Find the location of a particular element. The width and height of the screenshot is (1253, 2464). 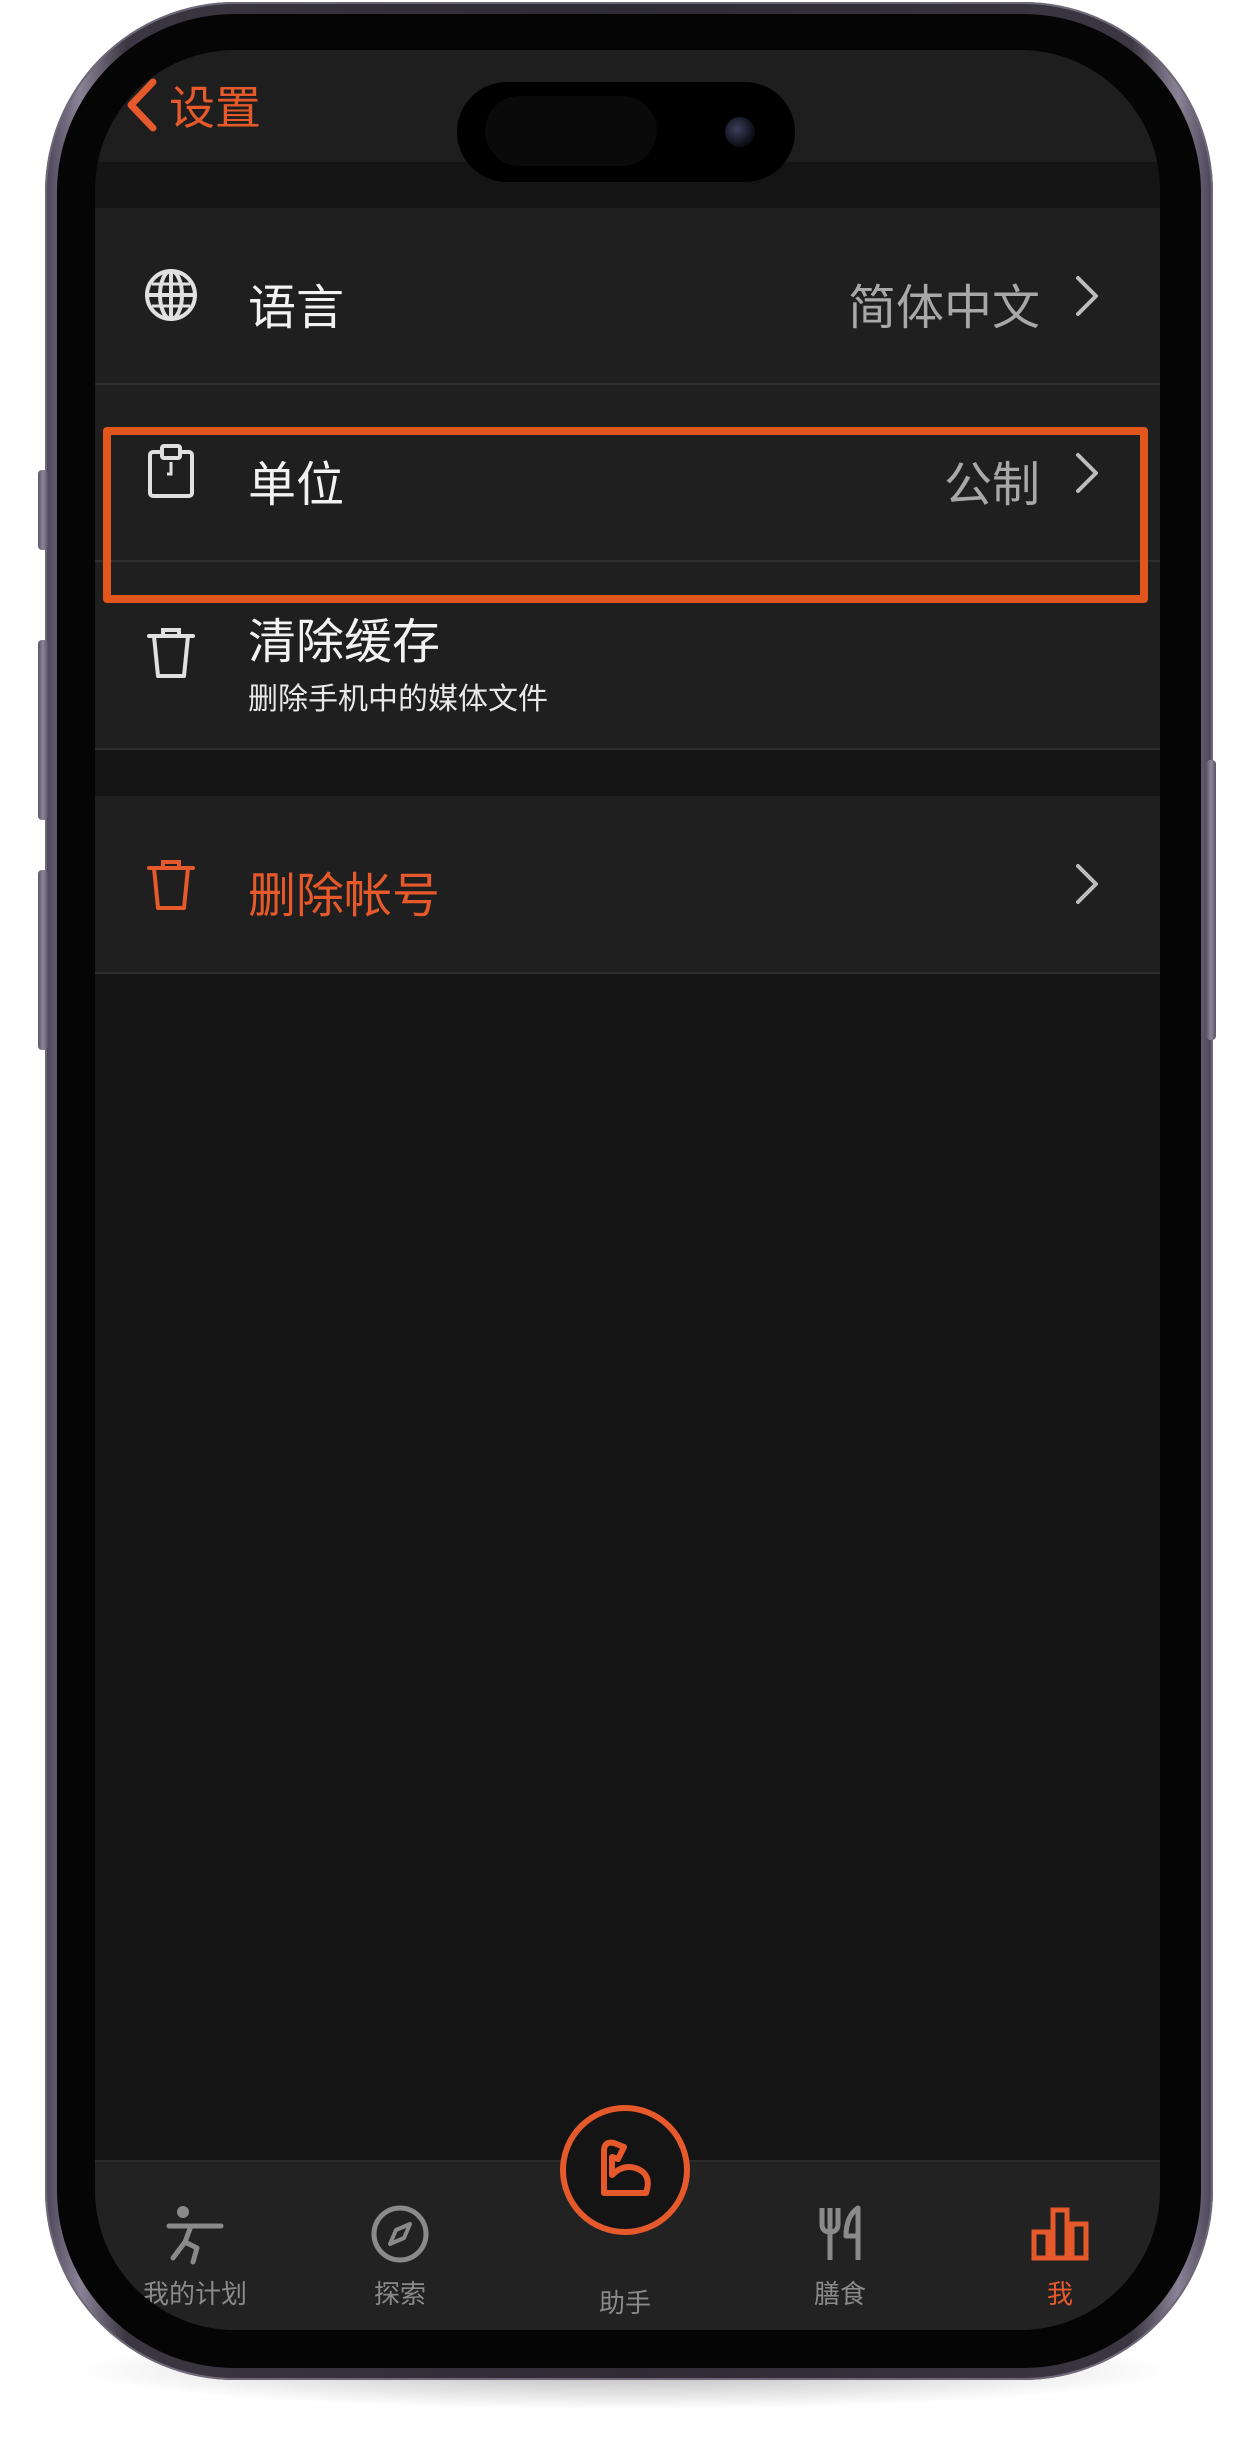

island-sensor is located at coordinates (571, 131).